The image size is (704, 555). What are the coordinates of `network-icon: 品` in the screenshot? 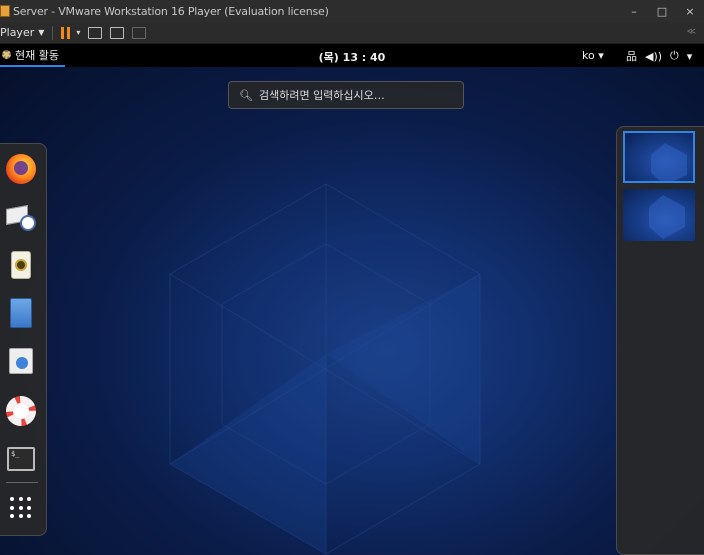 It's located at (631, 56).